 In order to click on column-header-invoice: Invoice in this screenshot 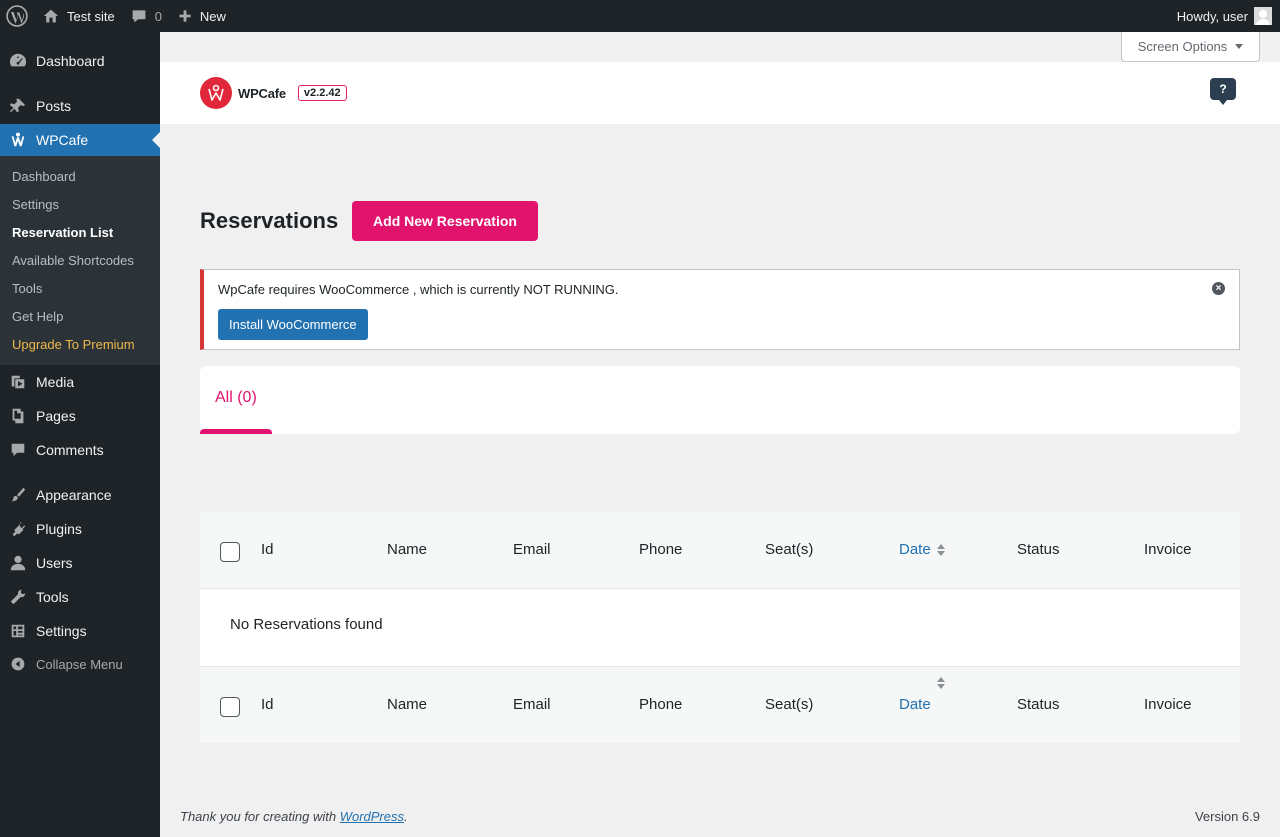, I will do `click(1168, 549)`.